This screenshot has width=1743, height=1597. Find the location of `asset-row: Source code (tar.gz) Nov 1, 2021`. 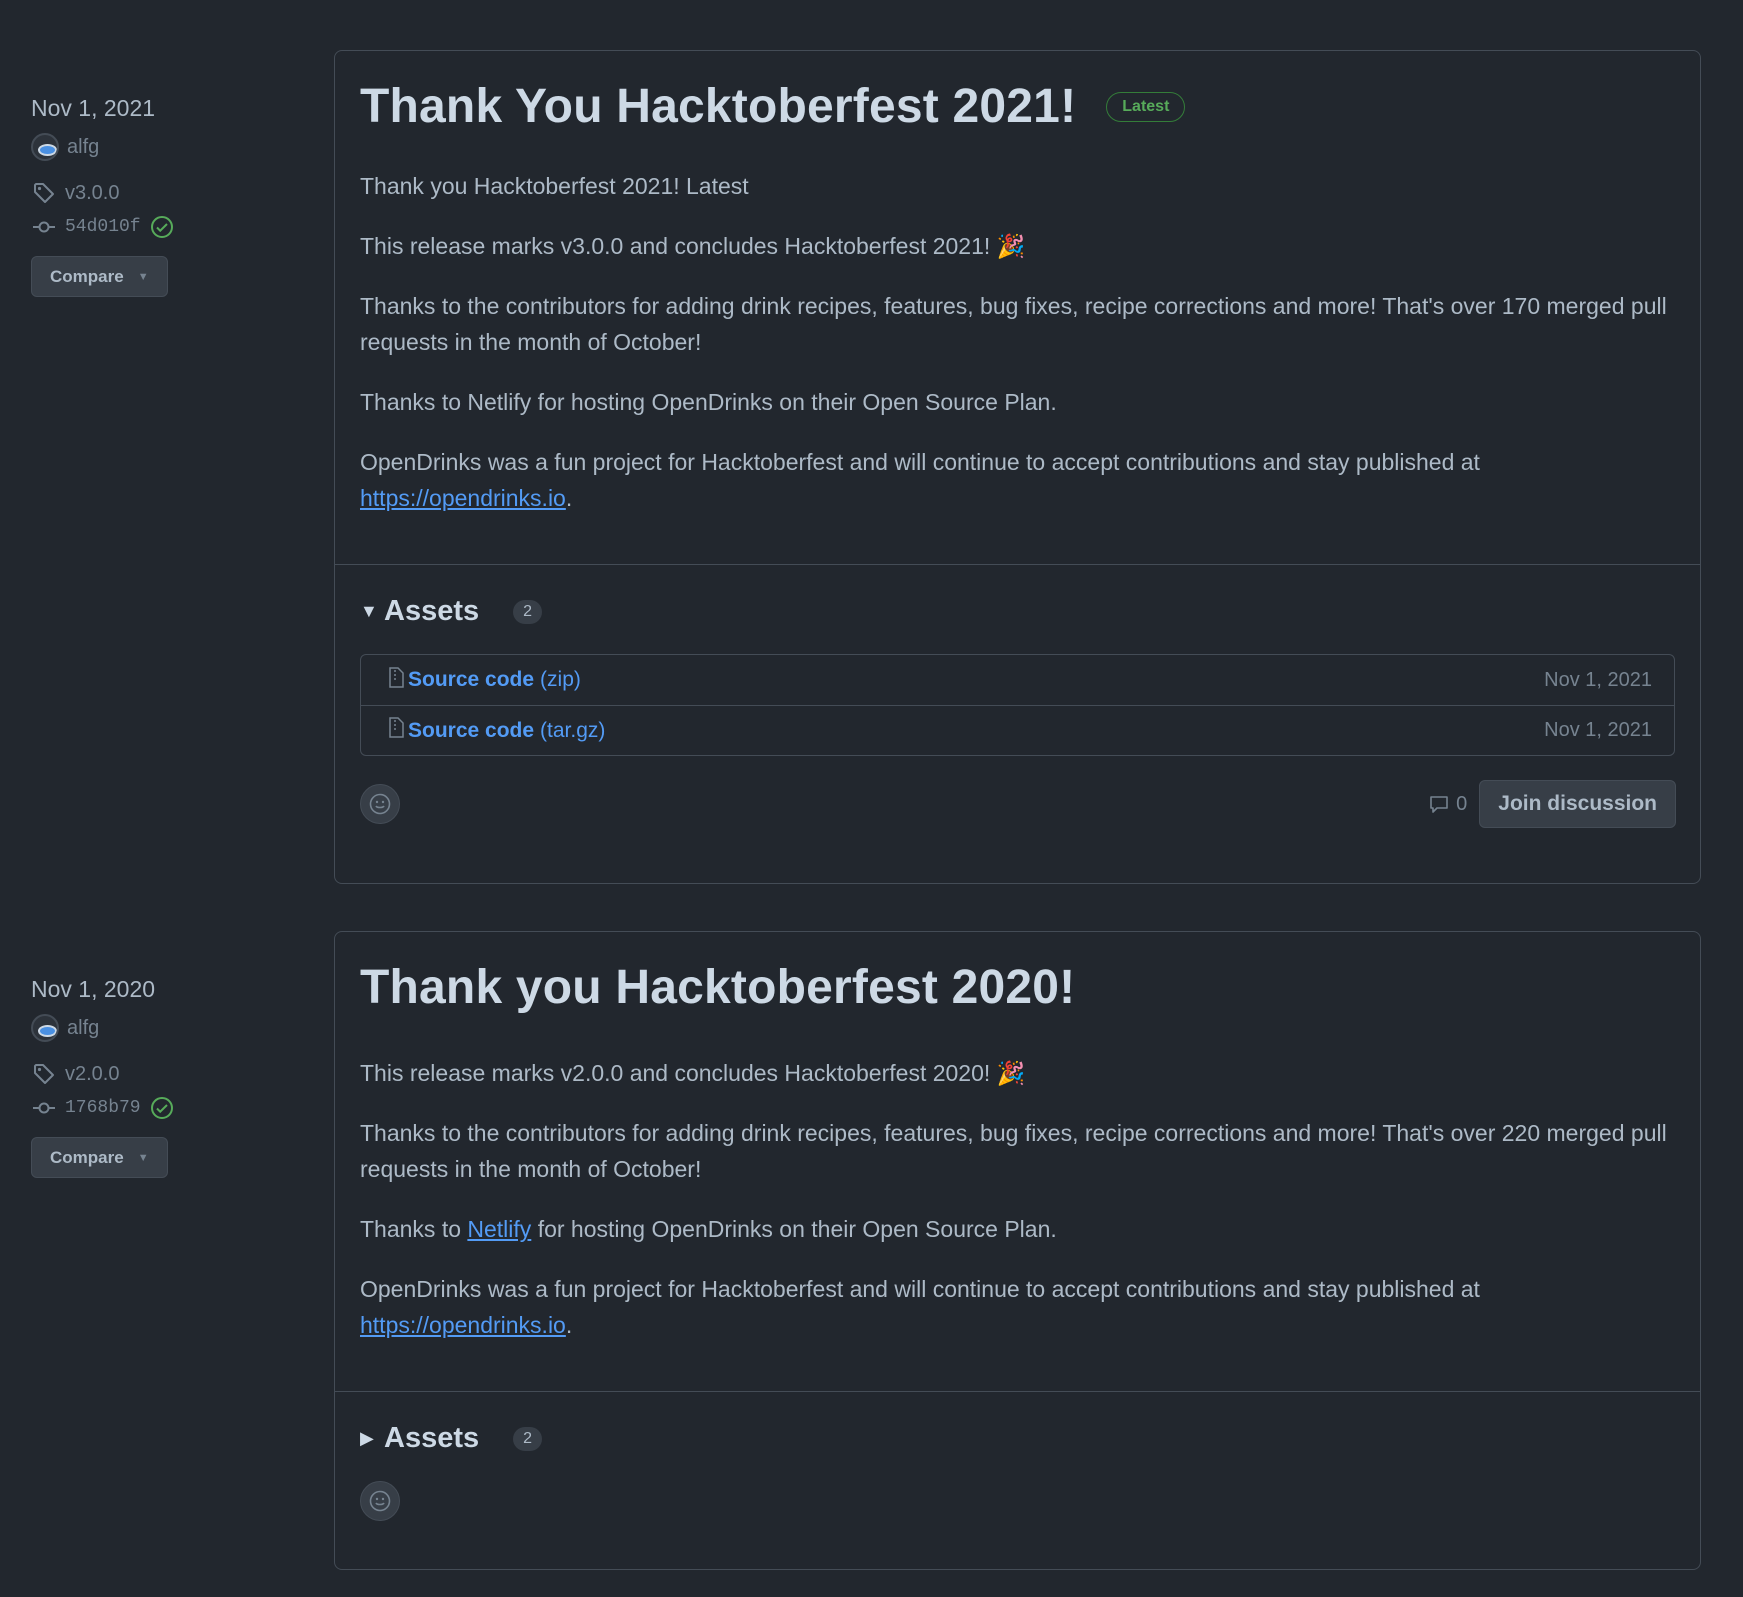

asset-row: Source code (tar.gz) Nov 1, 2021 is located at coordinates (1017, 730).